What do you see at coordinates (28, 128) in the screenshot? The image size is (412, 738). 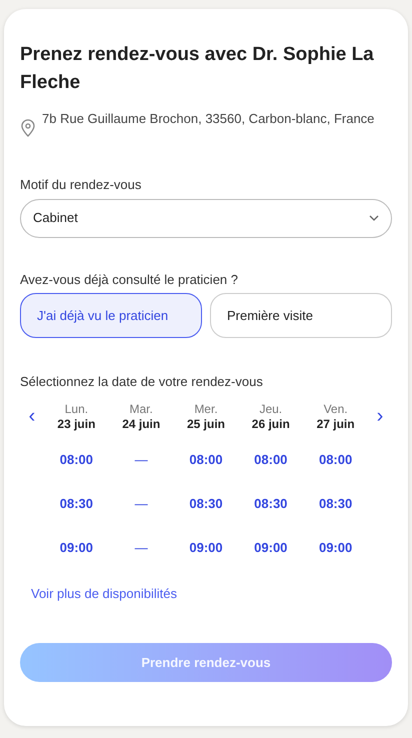 I see `location-pin-icon` at bounding box center [28, 128].